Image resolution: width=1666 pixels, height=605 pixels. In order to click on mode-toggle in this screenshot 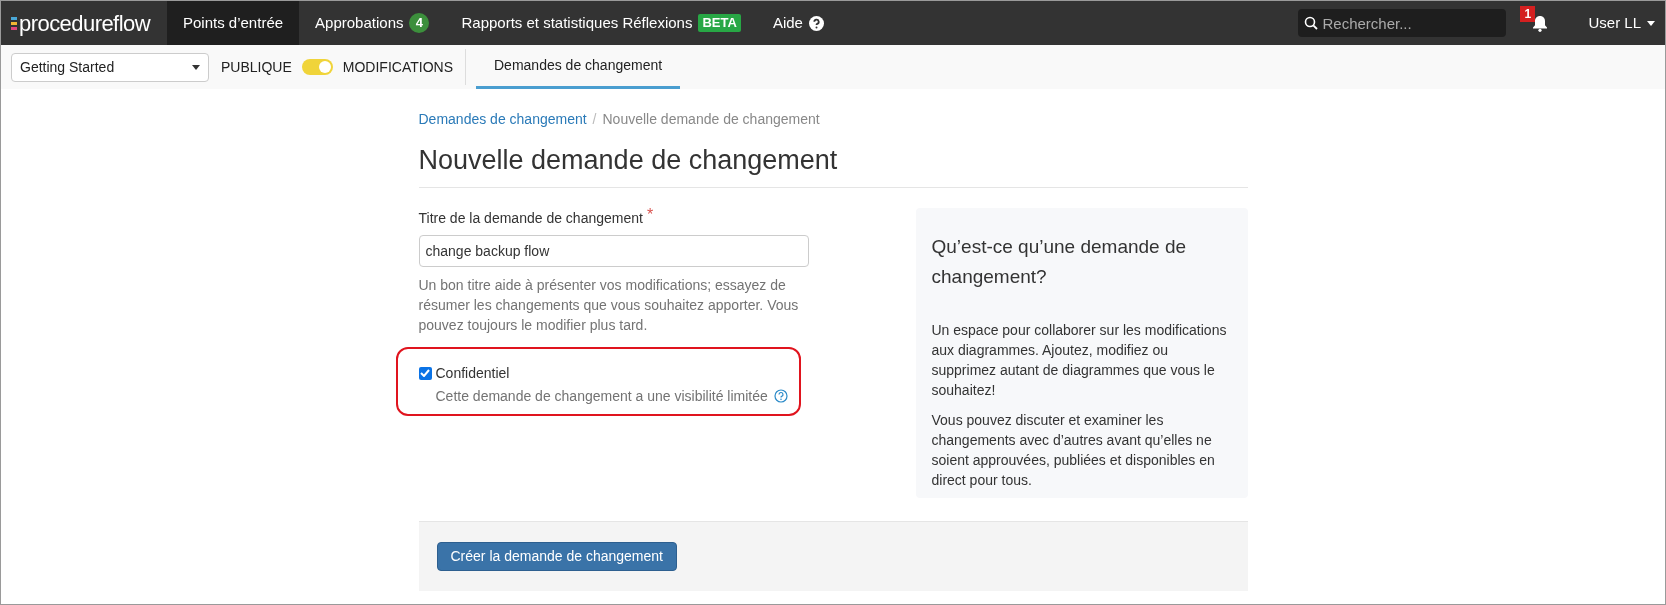, I will do `click(317, 67)`.